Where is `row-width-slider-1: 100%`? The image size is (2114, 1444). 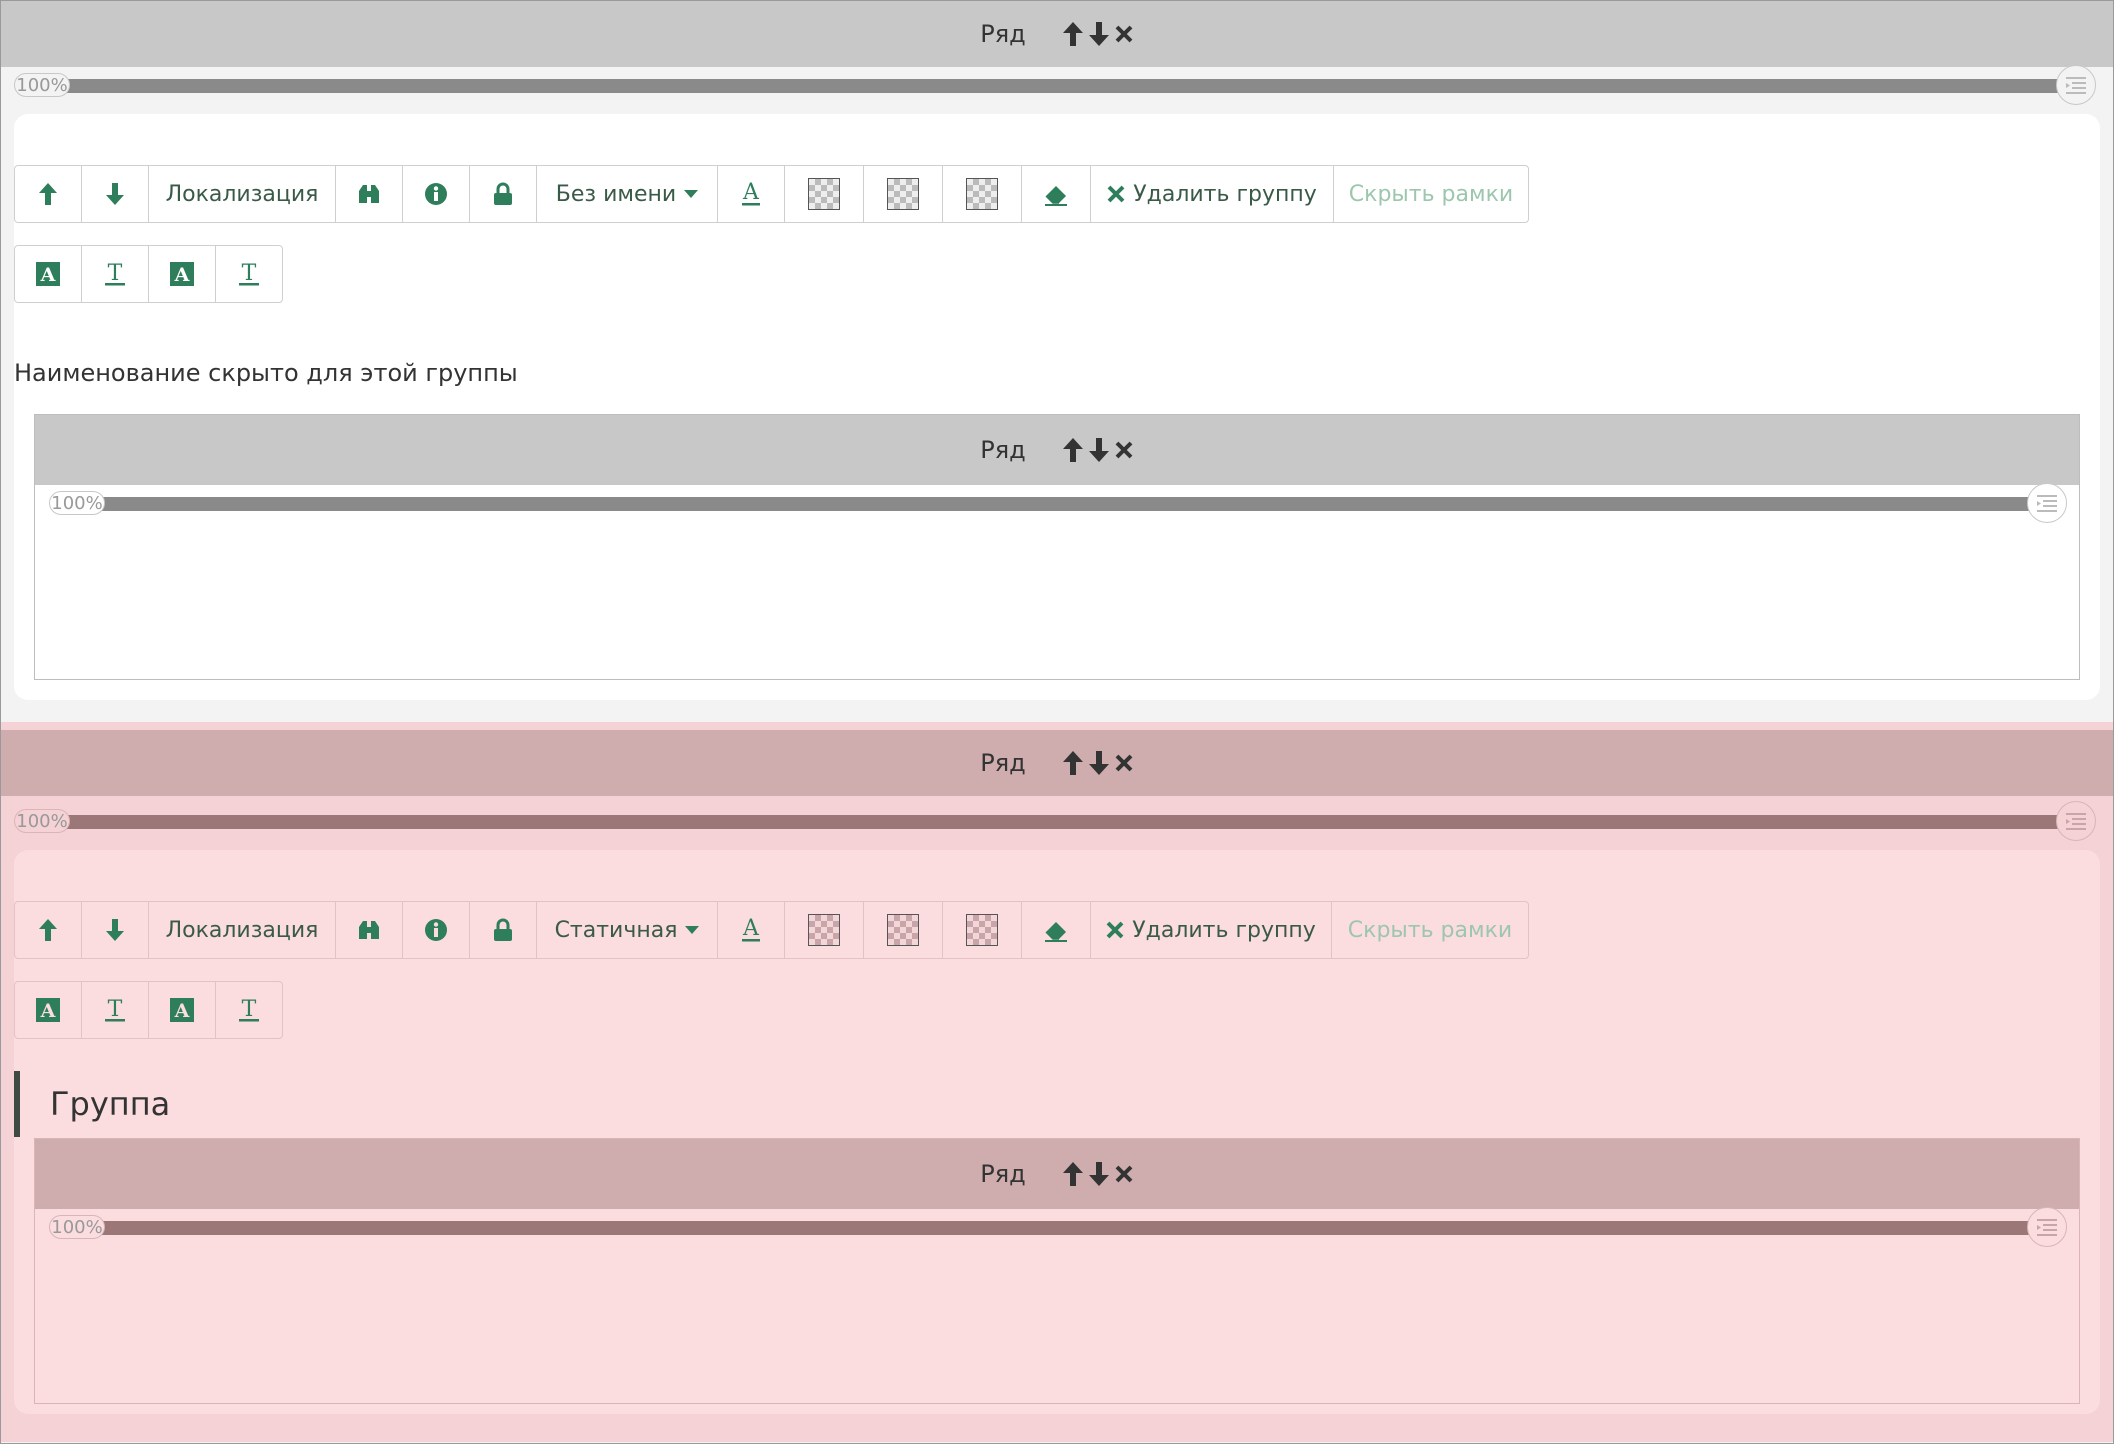
row-width-slider-1: 100% is located at coordinates (1055, 85).